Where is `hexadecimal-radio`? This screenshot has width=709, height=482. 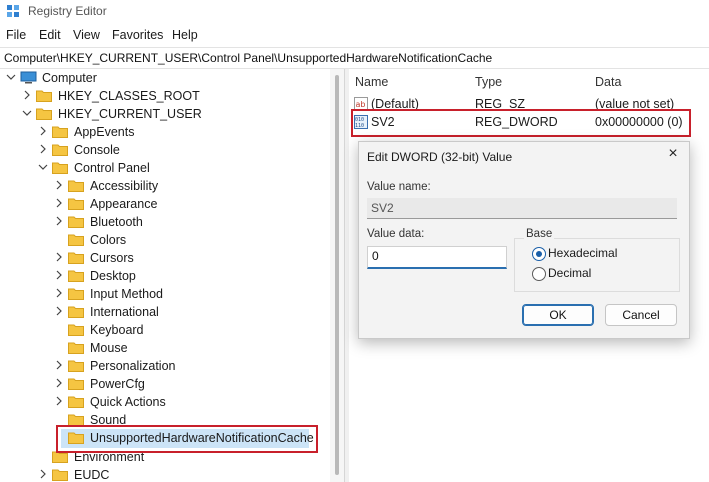 hexadecimal-radio is located at coordinates (539, 254).